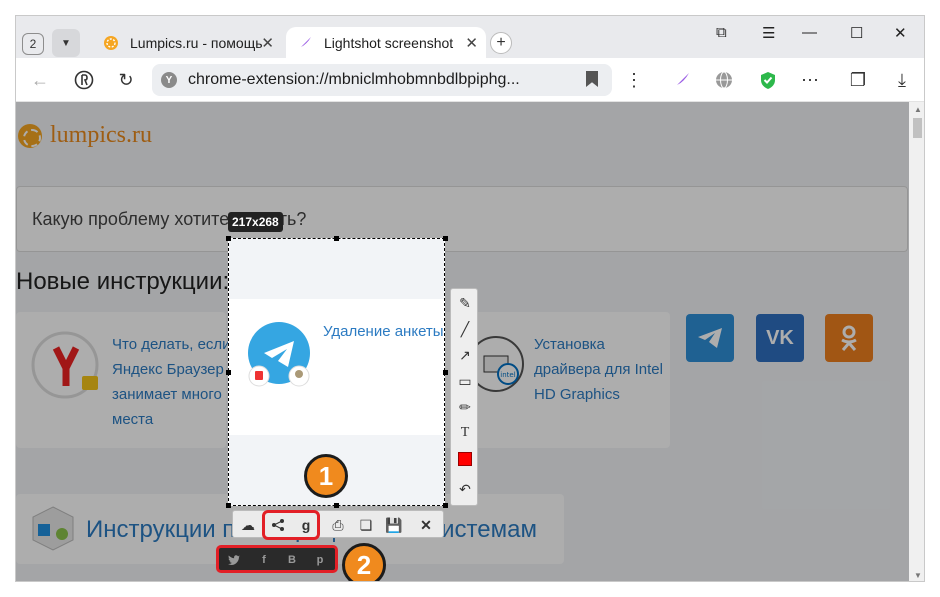  What do you see at coordinates (465, 489) in the screenshot?
I see `undo-icon: ↶` at bounding box center [465, 489].